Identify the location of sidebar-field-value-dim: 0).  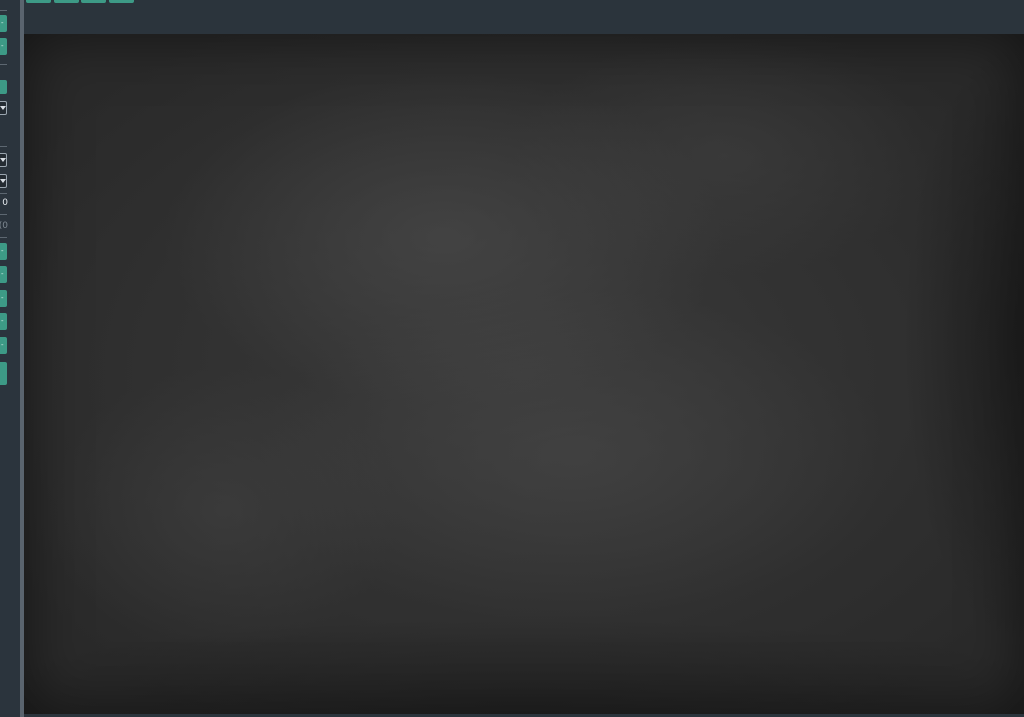
(4, 226).